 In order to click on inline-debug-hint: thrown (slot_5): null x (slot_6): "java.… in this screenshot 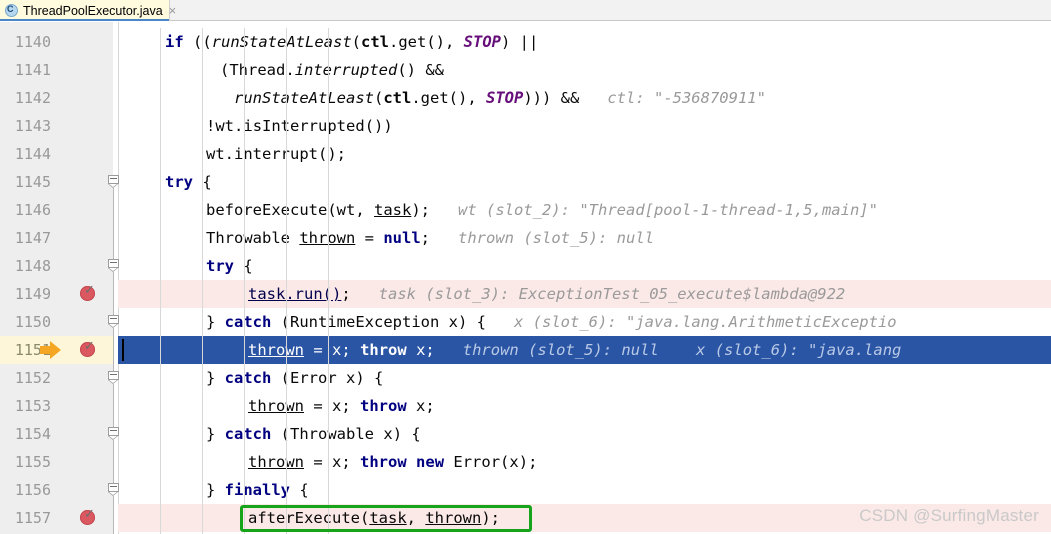, I will do `click(668, 350)`.